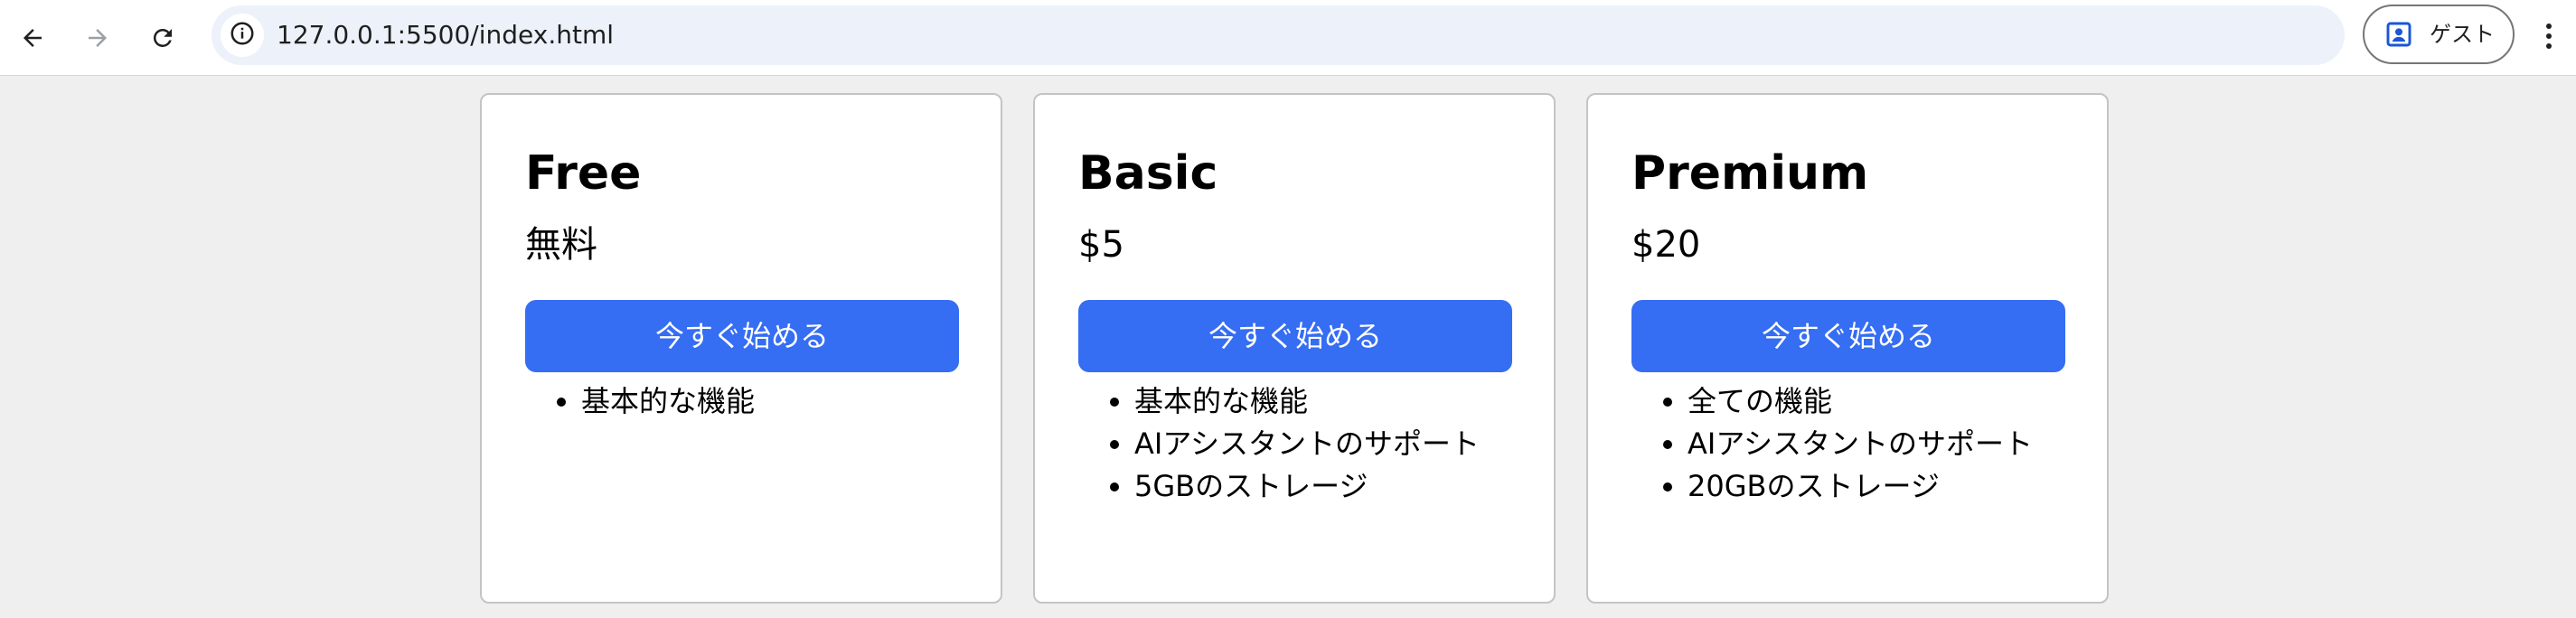 The width and height of the screenshot is (2576, 618). I want to click on back-icon, so click(32, 38).